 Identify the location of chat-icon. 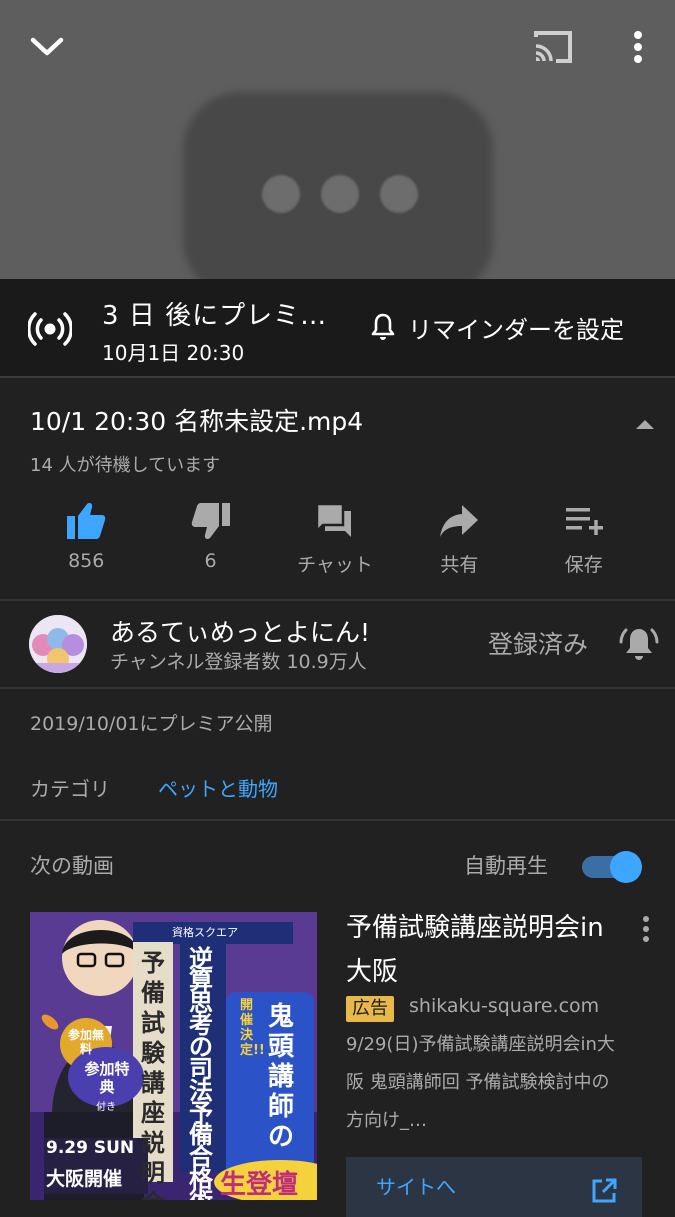
(335, 521).